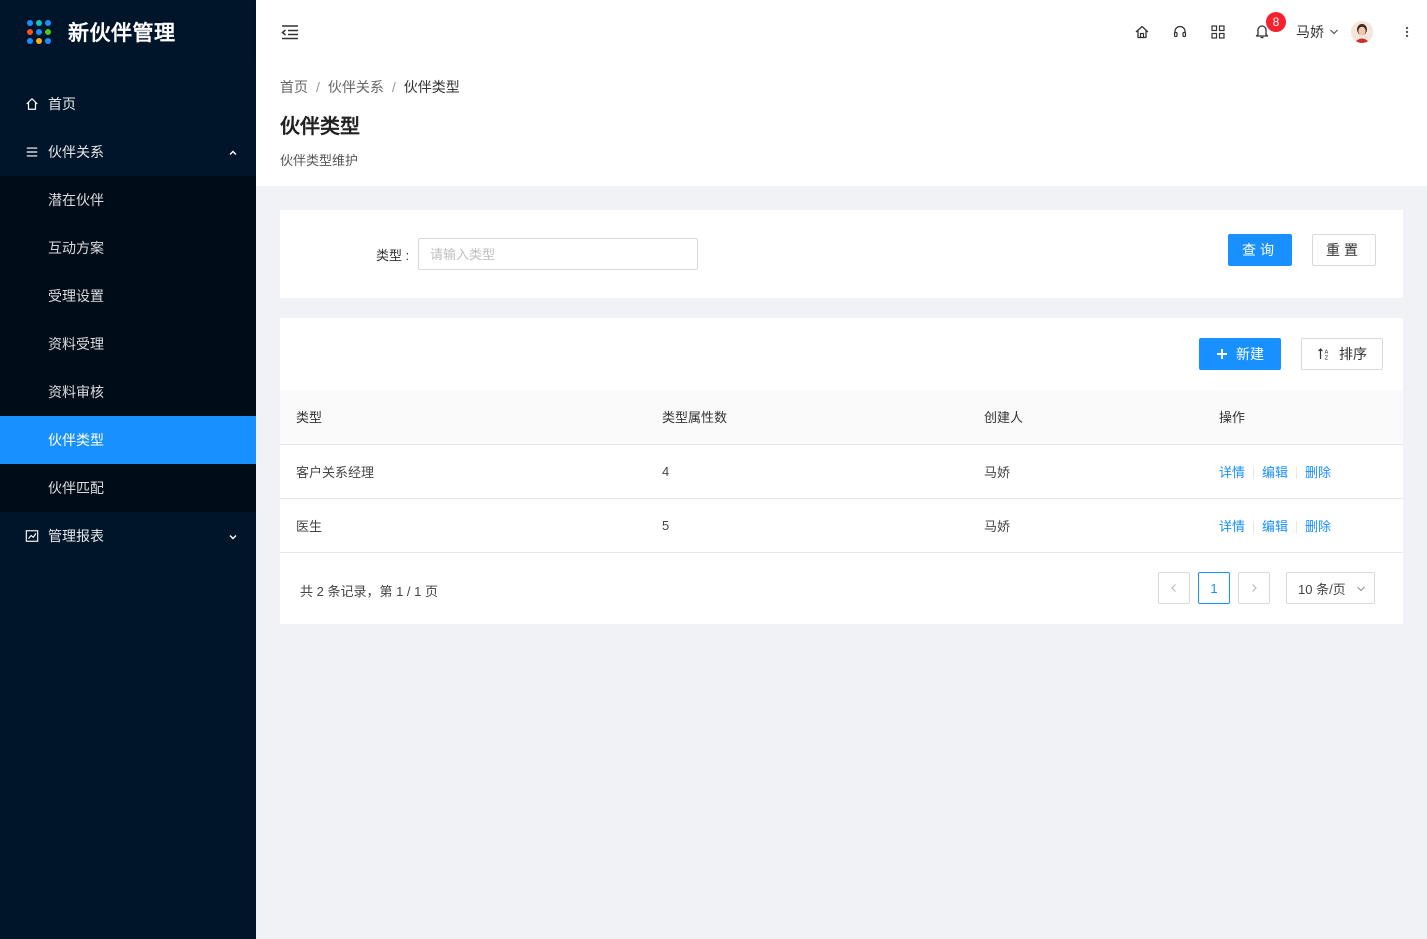 The image size is (1427, 939). I want to click on sidebar-item-management-reports: 管理报表, so click(128, 536).